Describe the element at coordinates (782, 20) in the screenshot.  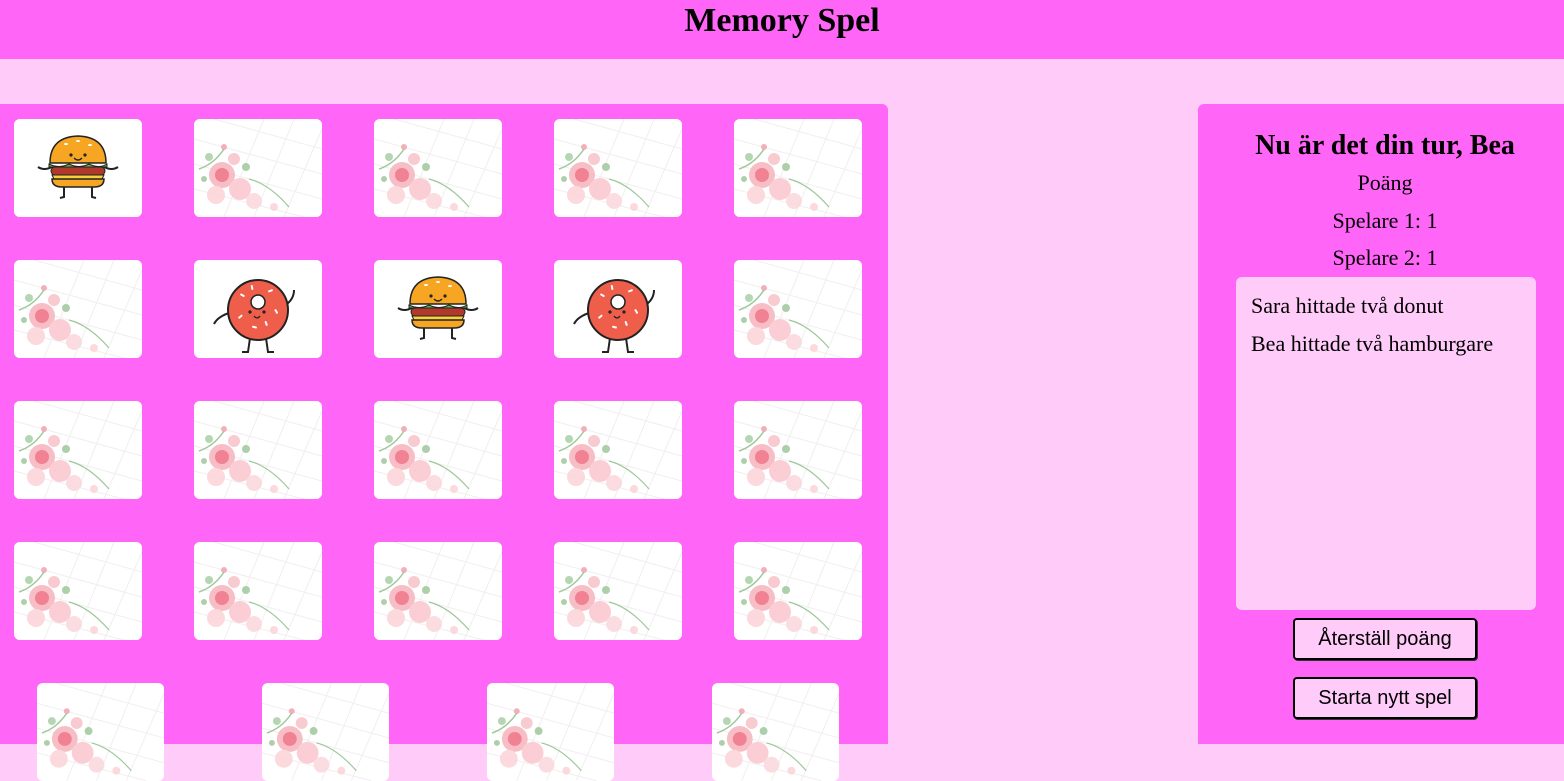
I see `page-title: Memory Spel` at that location.